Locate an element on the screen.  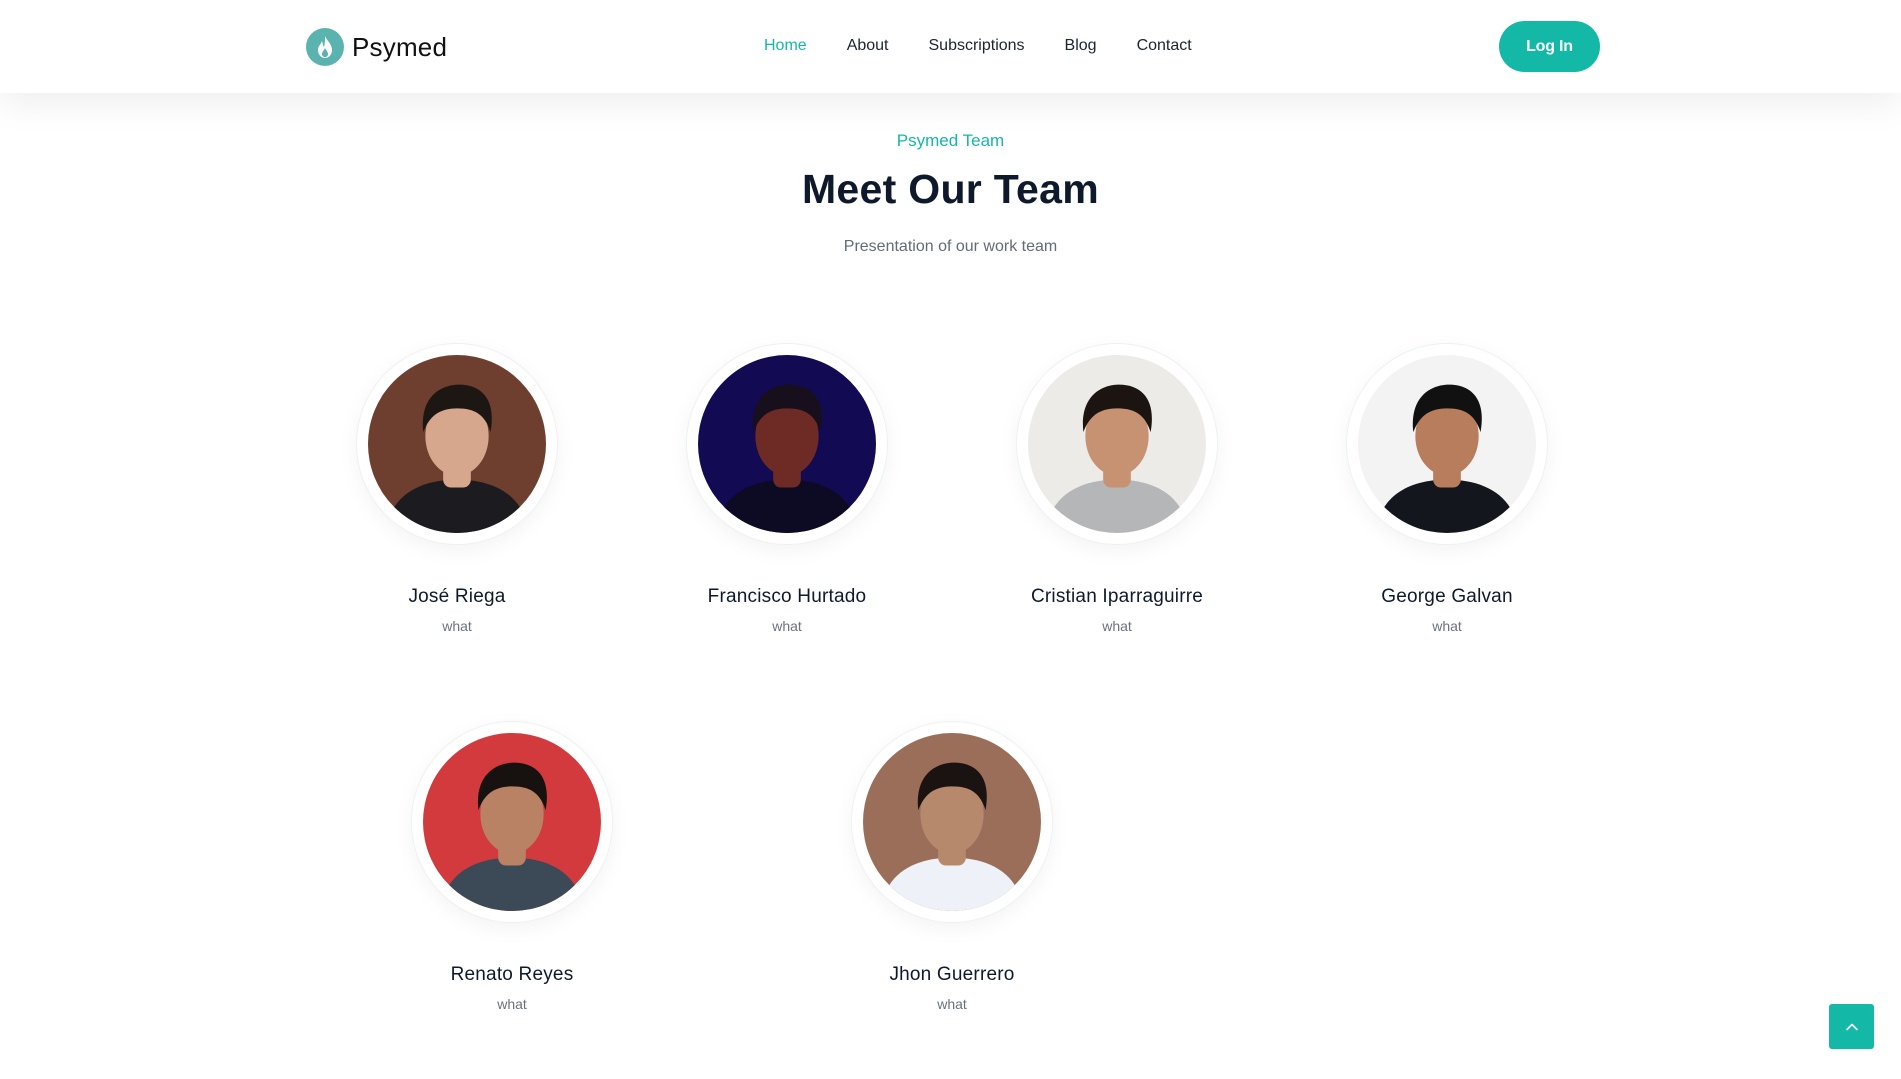
section-subtitle: Presentation of our work team is located at coordinates (950, 246).